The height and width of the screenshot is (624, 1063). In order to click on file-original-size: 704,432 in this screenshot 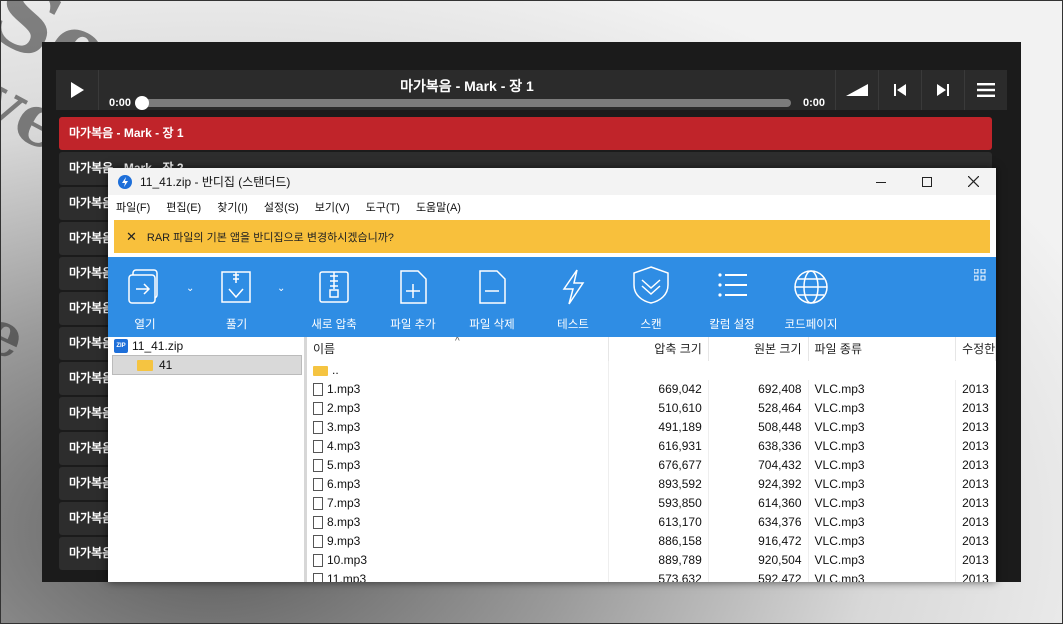, I will do `click(759, 465)`.